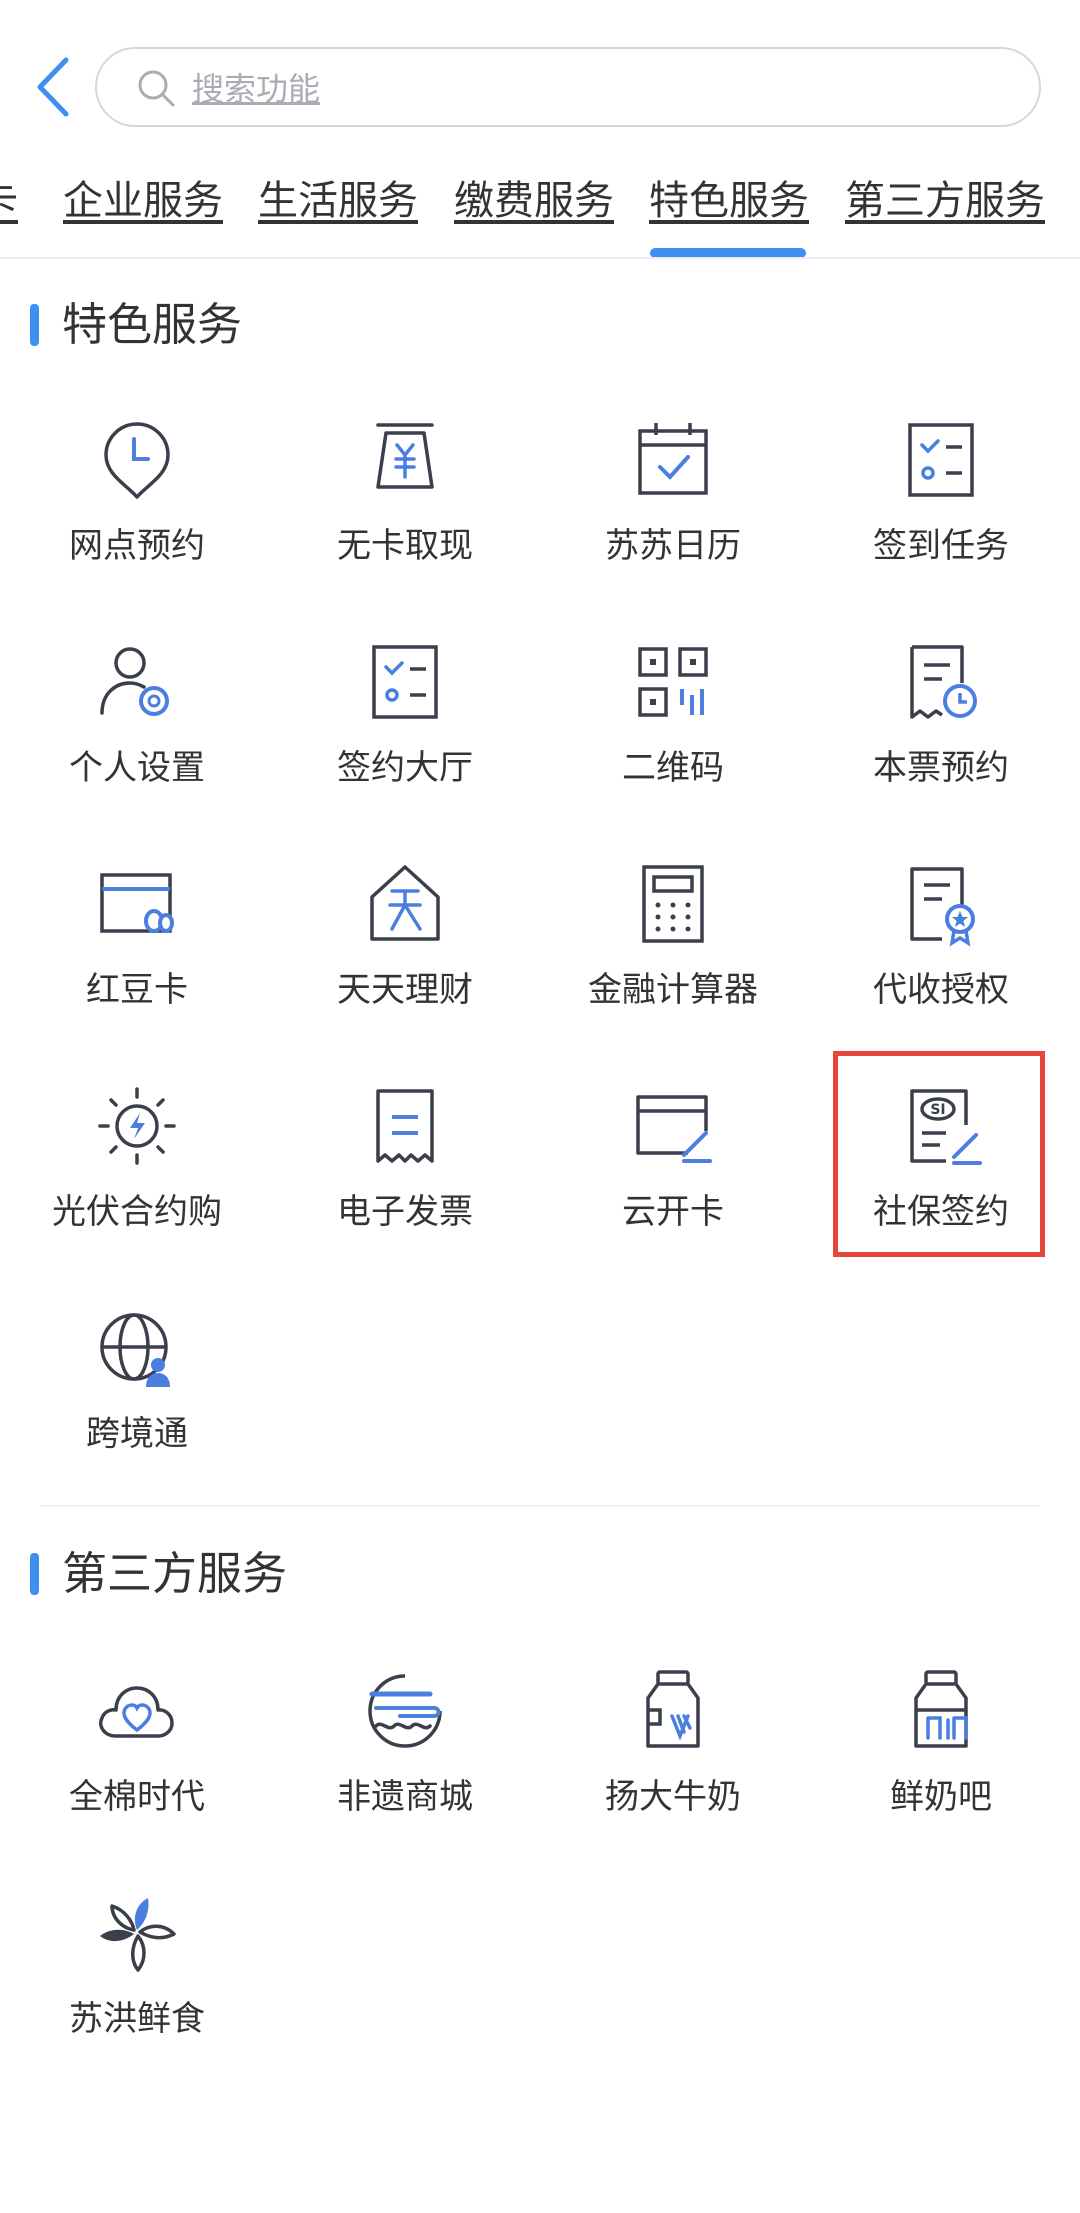  What do you see at coordinates (729, 201) in the screenshot?
I see `tab-featured: 特色服务` at bounding box center [729, 201].